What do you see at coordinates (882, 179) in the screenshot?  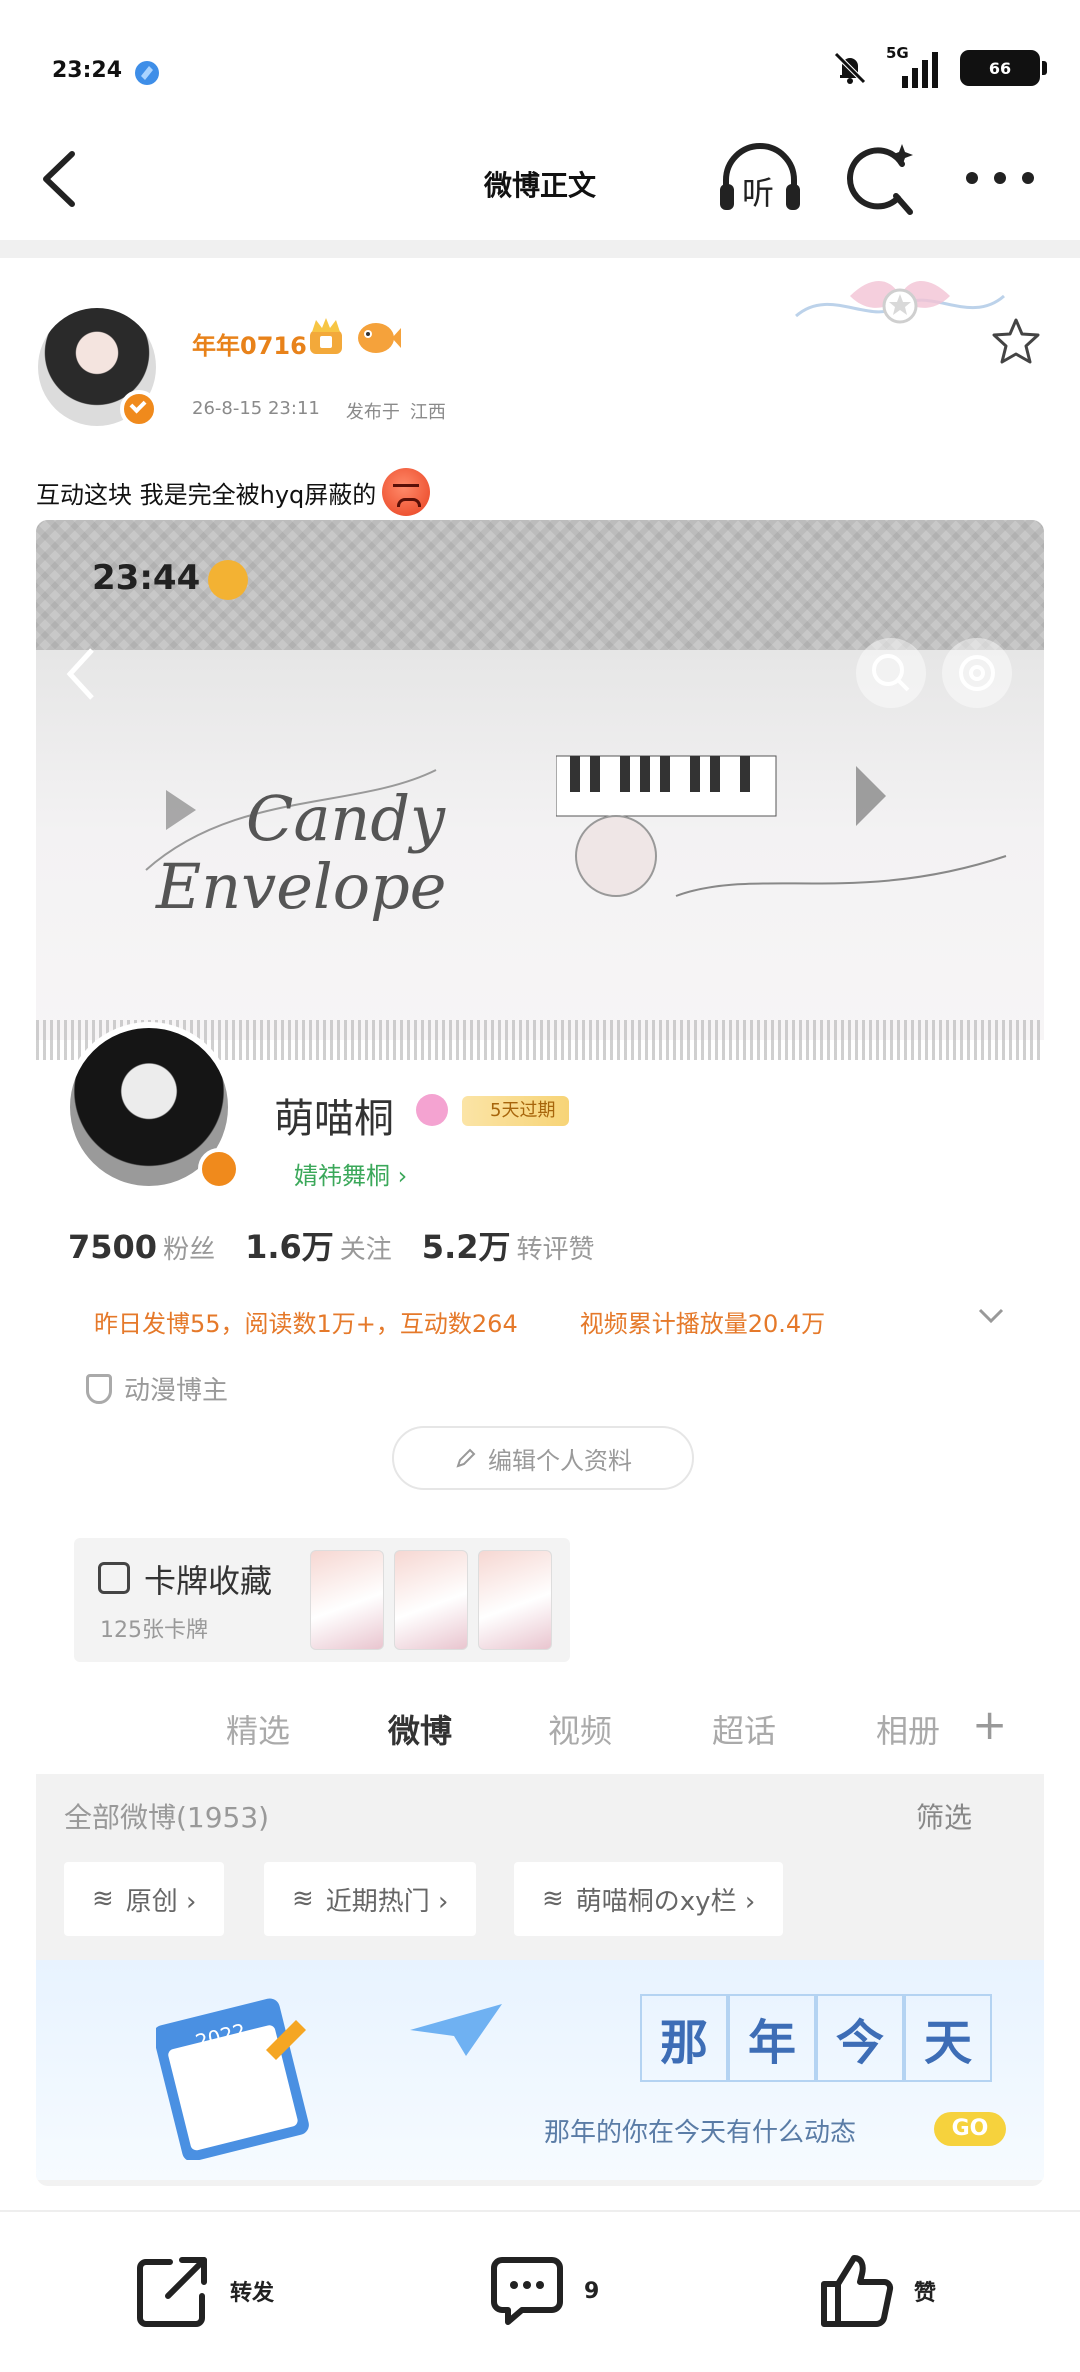 I see `search-sparkle-icon` at bounding box center [882, 179].